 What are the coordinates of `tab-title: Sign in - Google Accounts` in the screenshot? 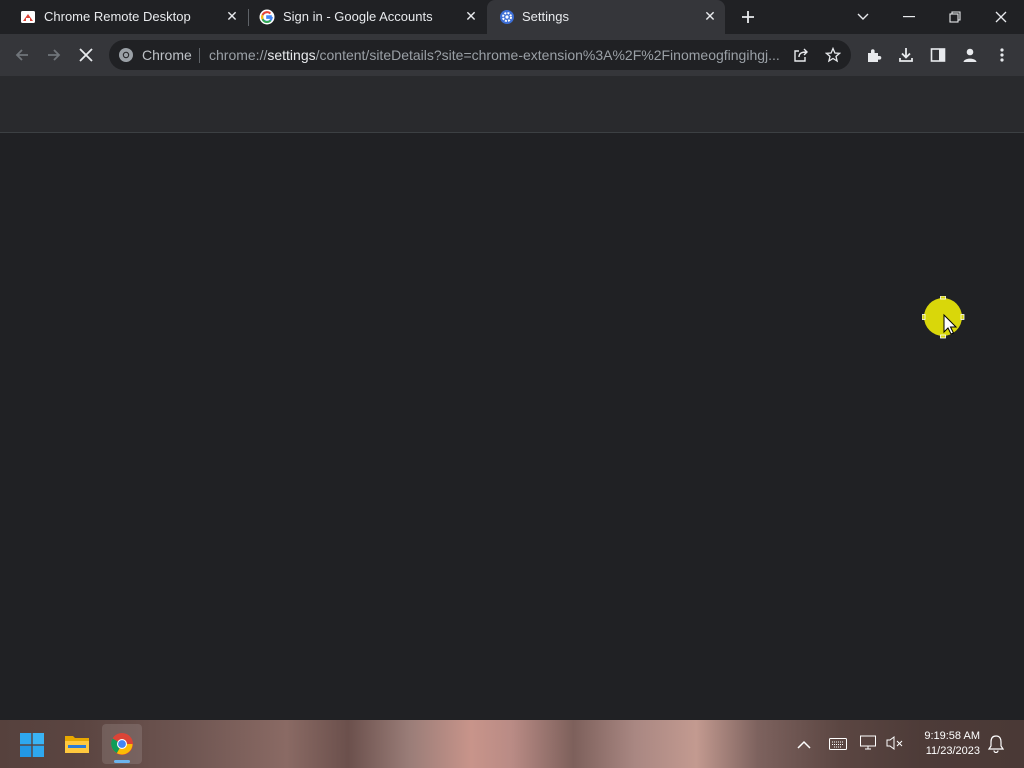 It's located at (358, 16).